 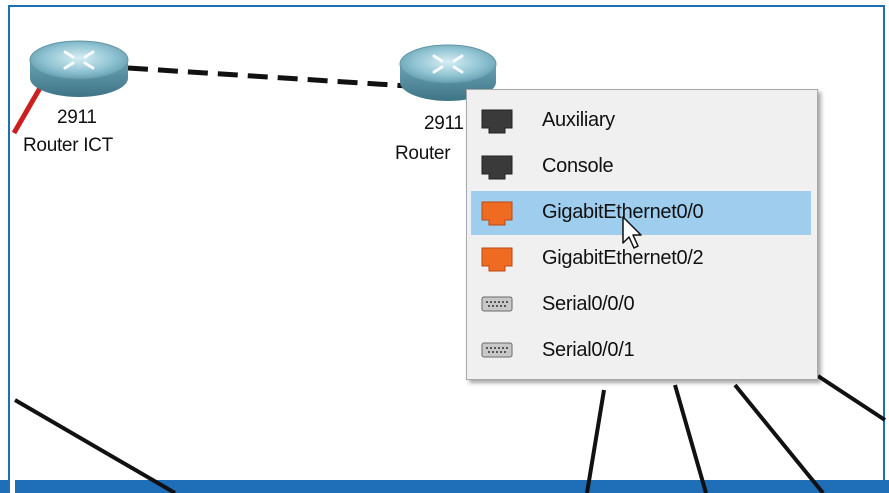 What do you see at coordinates (851, 398) in the screenshot?
I see `link-right` at bounding box center [851, 398].